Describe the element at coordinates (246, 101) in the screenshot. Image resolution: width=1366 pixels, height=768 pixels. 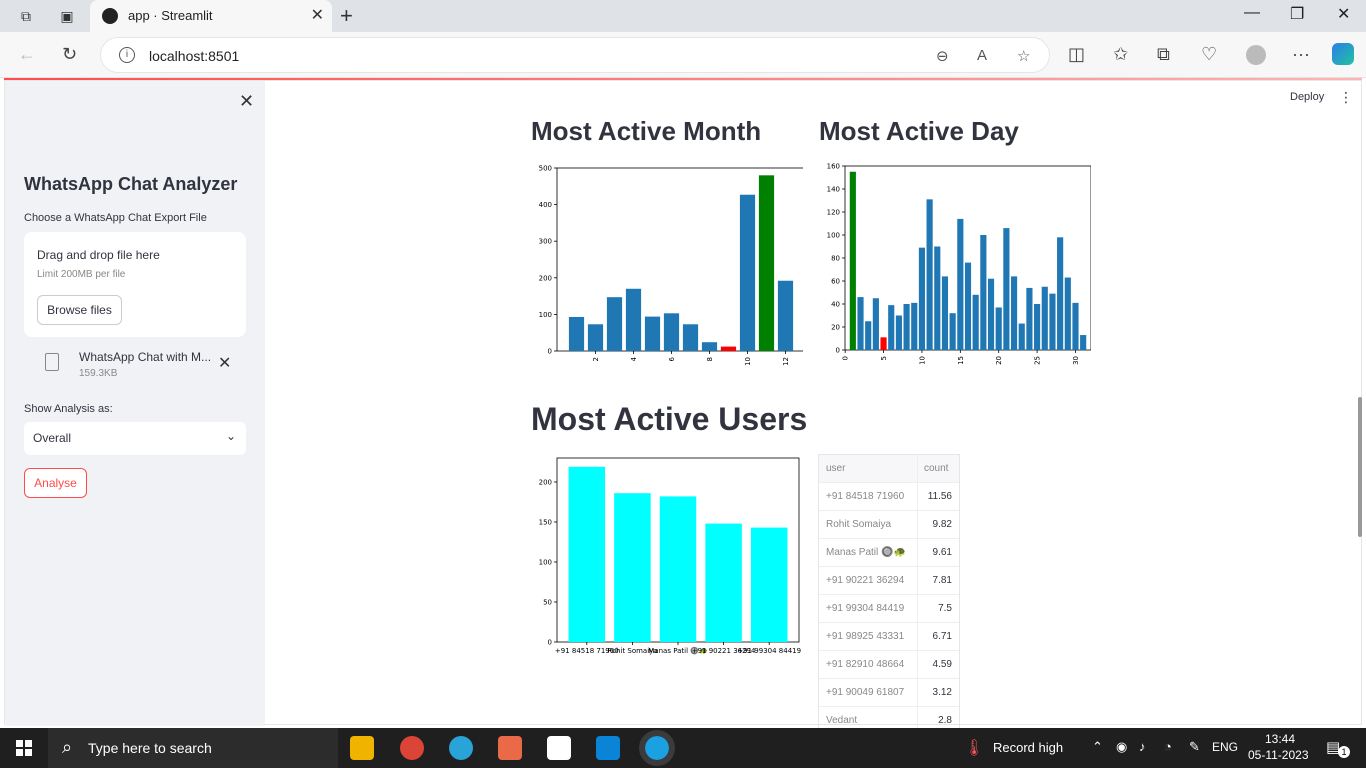
I see `sidebar-close-icon: ✕` at that location.